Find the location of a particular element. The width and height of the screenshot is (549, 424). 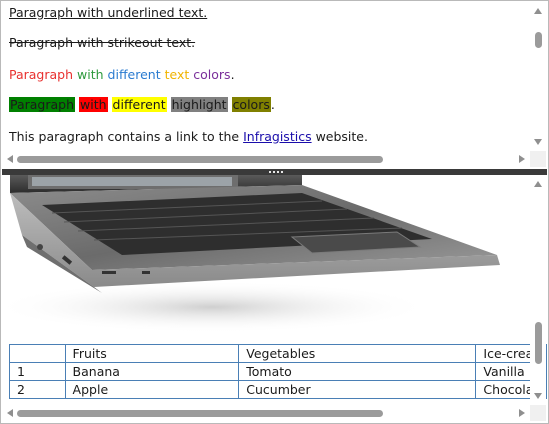

bottom-horizontal-scrollbar is located at coordinates (266, 413).